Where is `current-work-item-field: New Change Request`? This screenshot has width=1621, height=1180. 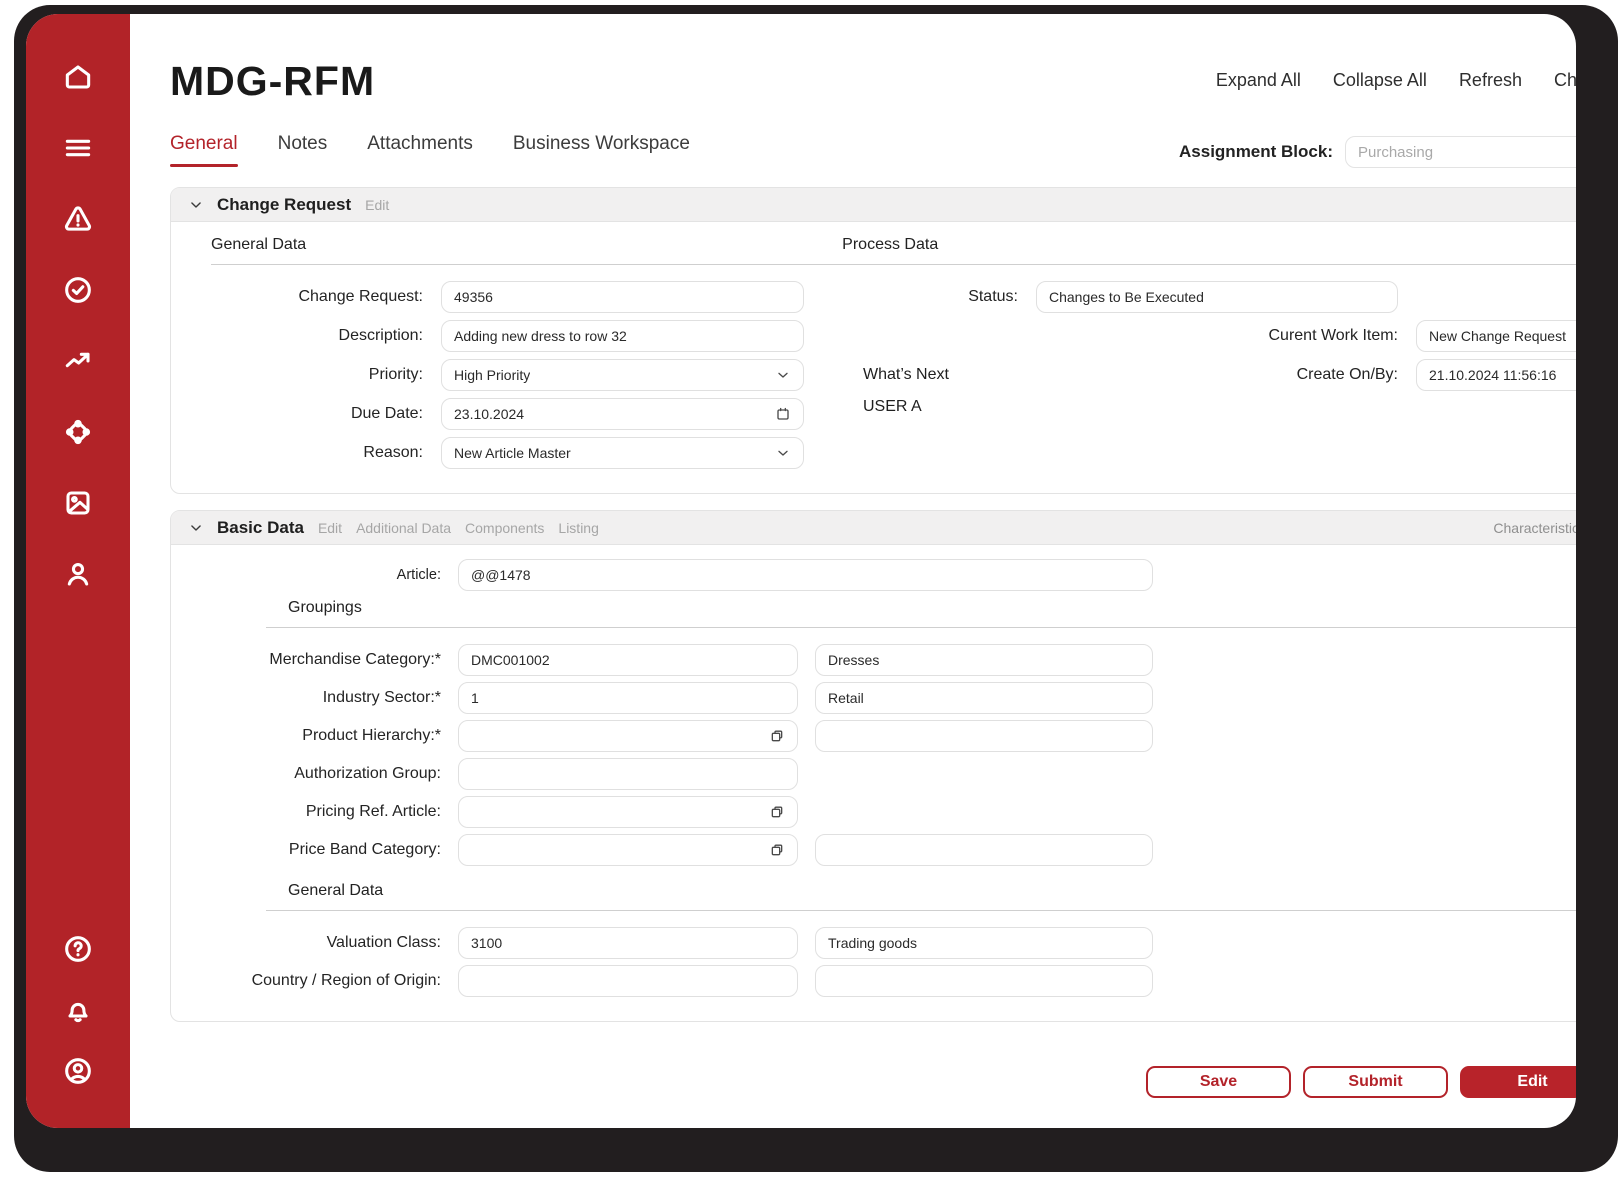 current-work-item-field: New Change Request is located at coordinates (1496, 336).